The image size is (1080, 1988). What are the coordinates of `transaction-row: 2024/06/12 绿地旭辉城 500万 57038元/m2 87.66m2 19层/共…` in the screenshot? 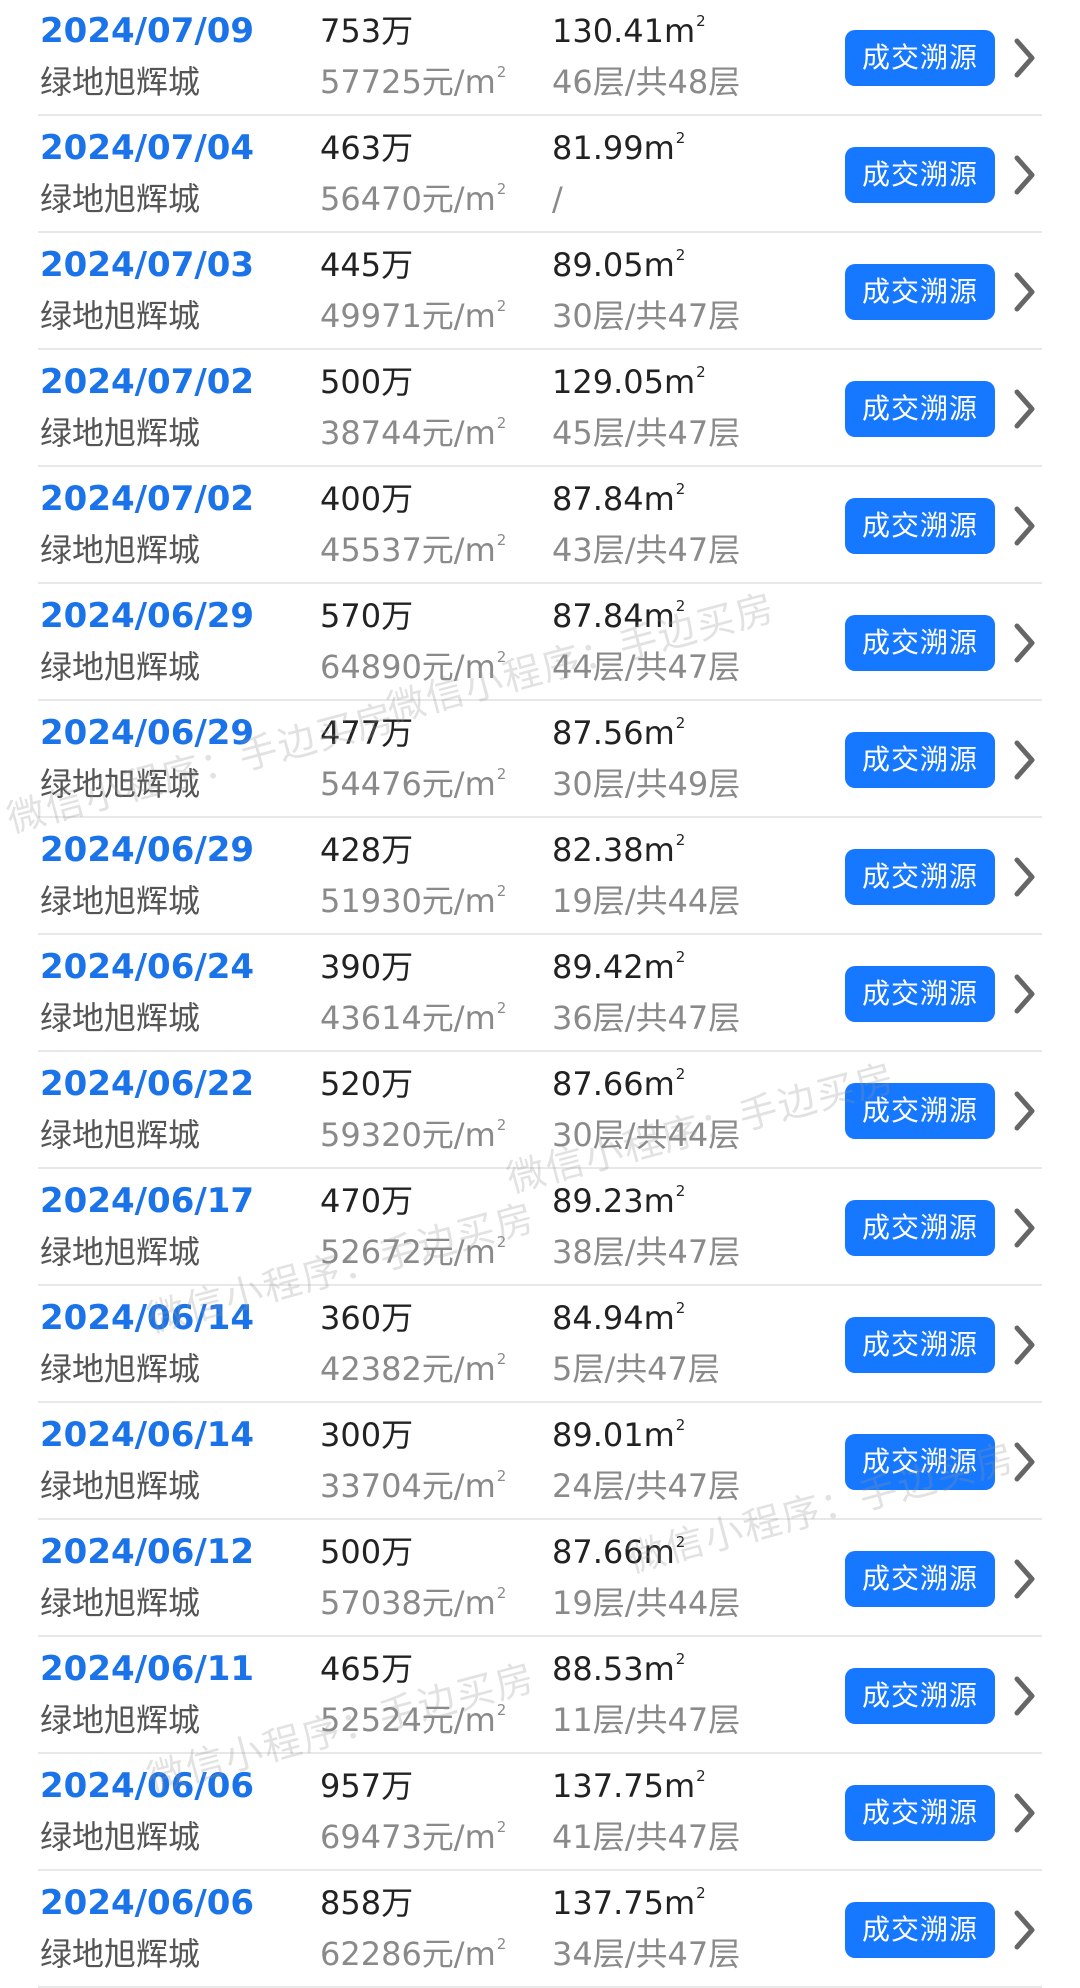 It's located at (540, 1578).